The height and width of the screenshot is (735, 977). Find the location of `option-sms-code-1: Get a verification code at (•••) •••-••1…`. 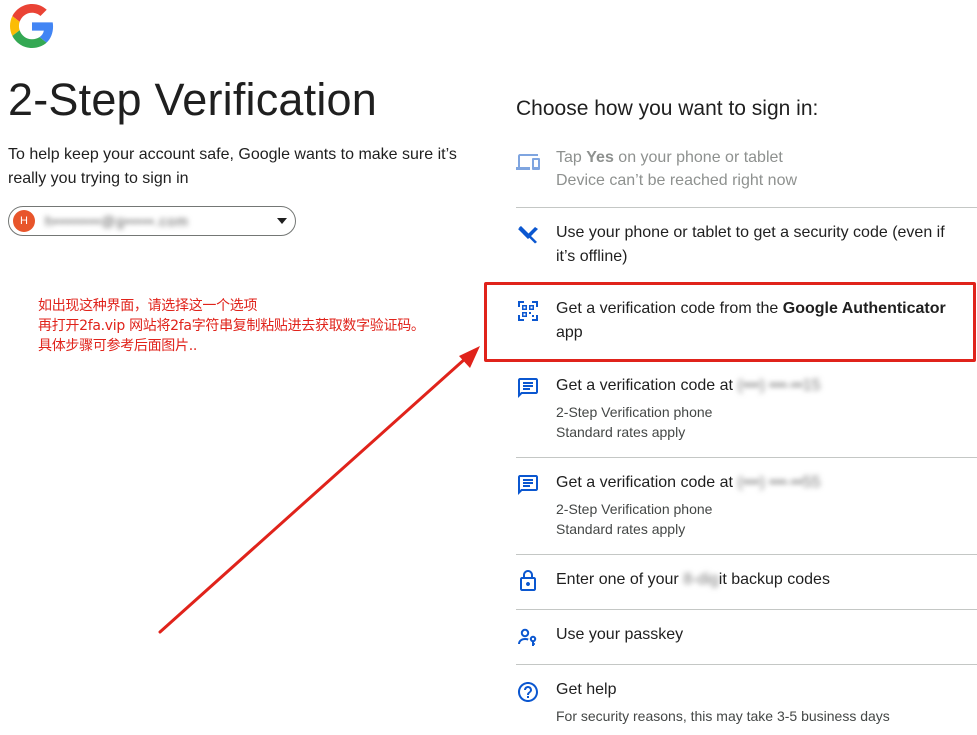

option-sms-code-1: Get a verification code at (•••) •••-••1… is located at coordinates (746, 410).